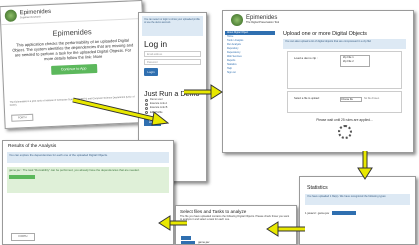 This screenshot has height=245, width=419. I want to click on zip-option: Zip File 2, so click(356, 62).